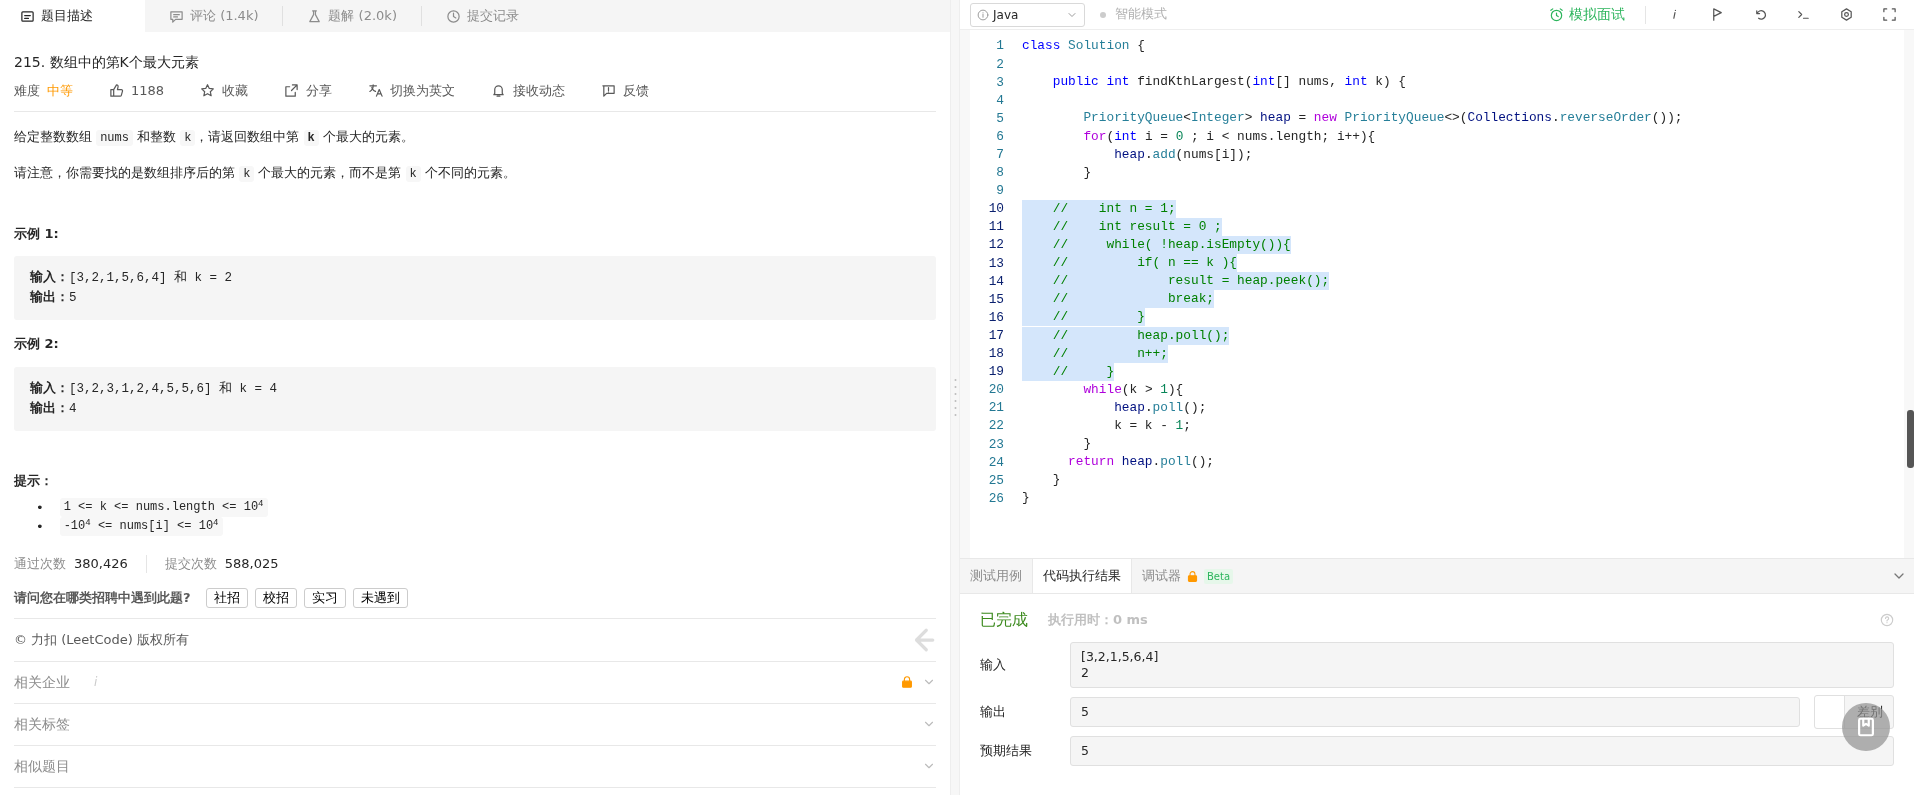  Describe the element at coordinates (999, 191) in the screenshot. I see `line-number: 9` at that location.